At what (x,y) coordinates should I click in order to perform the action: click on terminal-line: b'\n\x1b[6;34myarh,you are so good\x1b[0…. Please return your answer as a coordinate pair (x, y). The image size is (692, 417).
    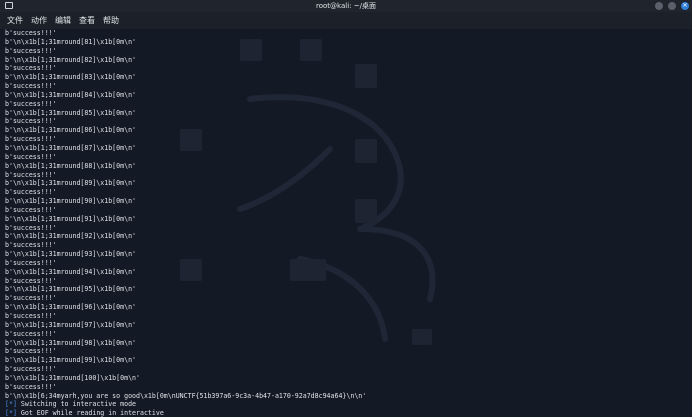
    Looking at the image, I should click on (186, 395).